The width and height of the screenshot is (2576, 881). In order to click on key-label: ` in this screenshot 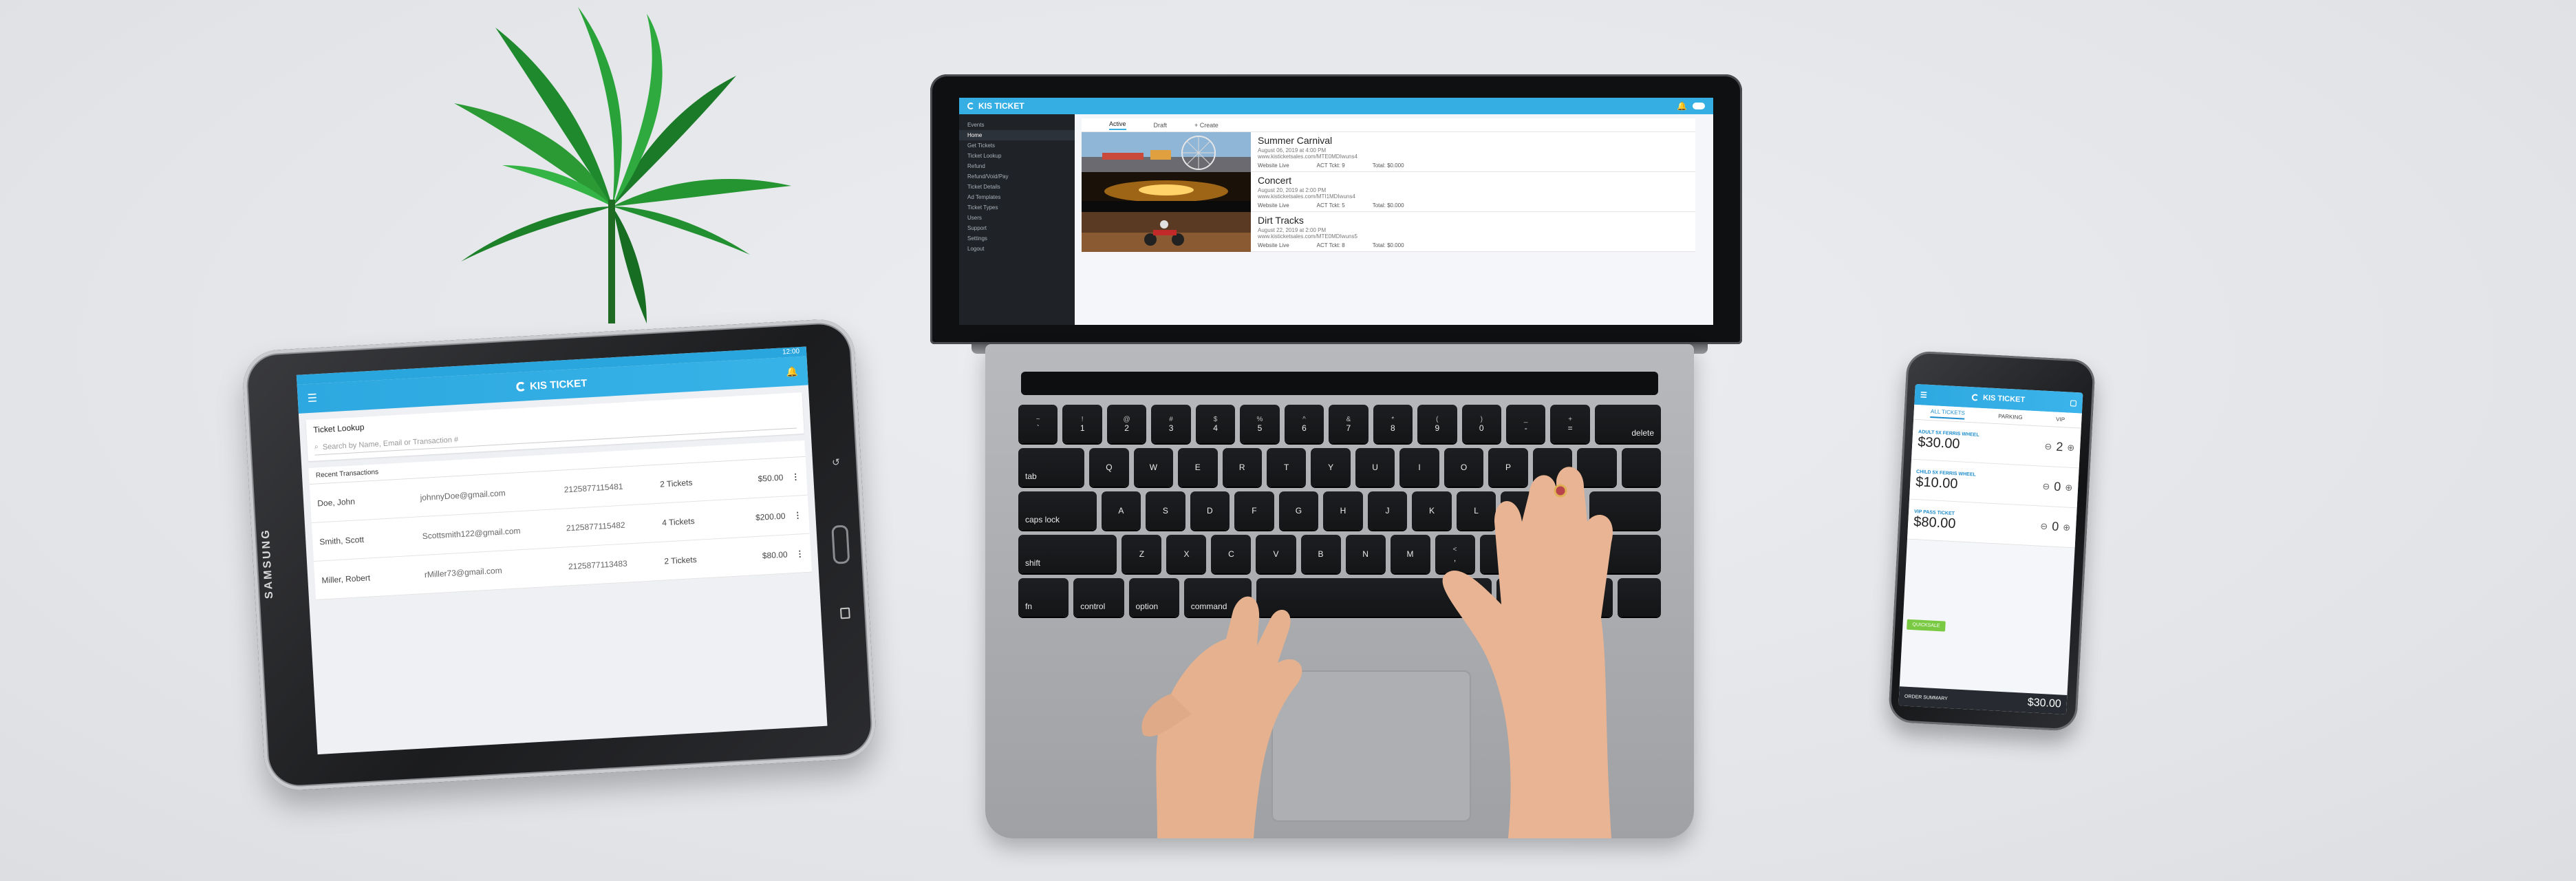, I will do `click(1038, 428)`.